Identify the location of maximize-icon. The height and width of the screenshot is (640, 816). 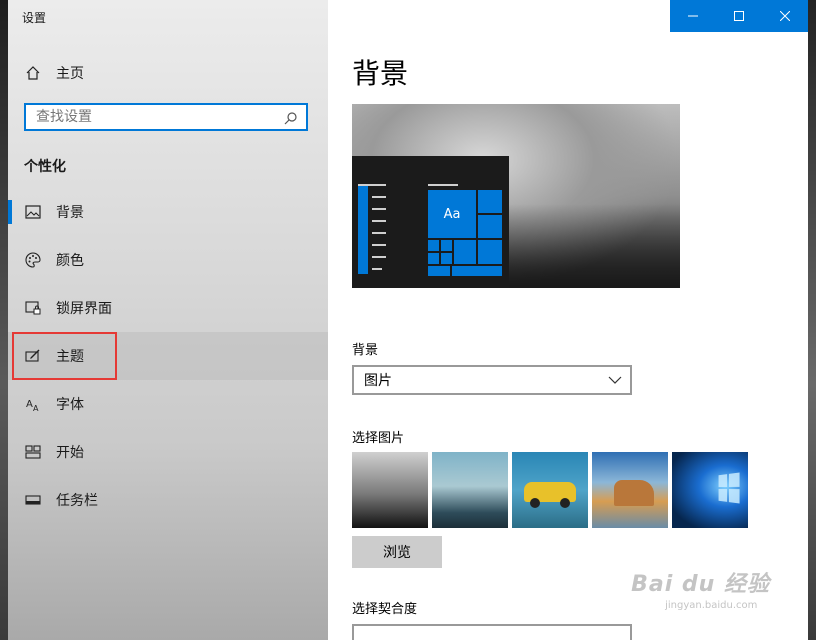
(739, 16).